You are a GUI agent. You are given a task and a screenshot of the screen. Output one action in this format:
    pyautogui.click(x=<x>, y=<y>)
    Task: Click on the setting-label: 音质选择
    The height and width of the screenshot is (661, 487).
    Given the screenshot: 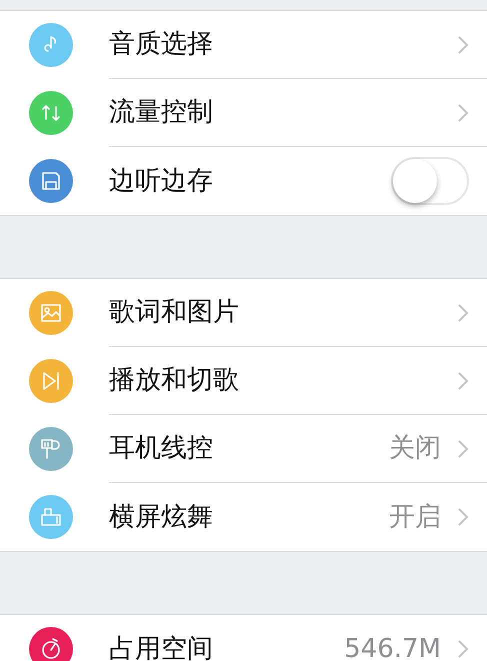 What is the action you would take?
    pyautogui.click(x=161, y=44)
    